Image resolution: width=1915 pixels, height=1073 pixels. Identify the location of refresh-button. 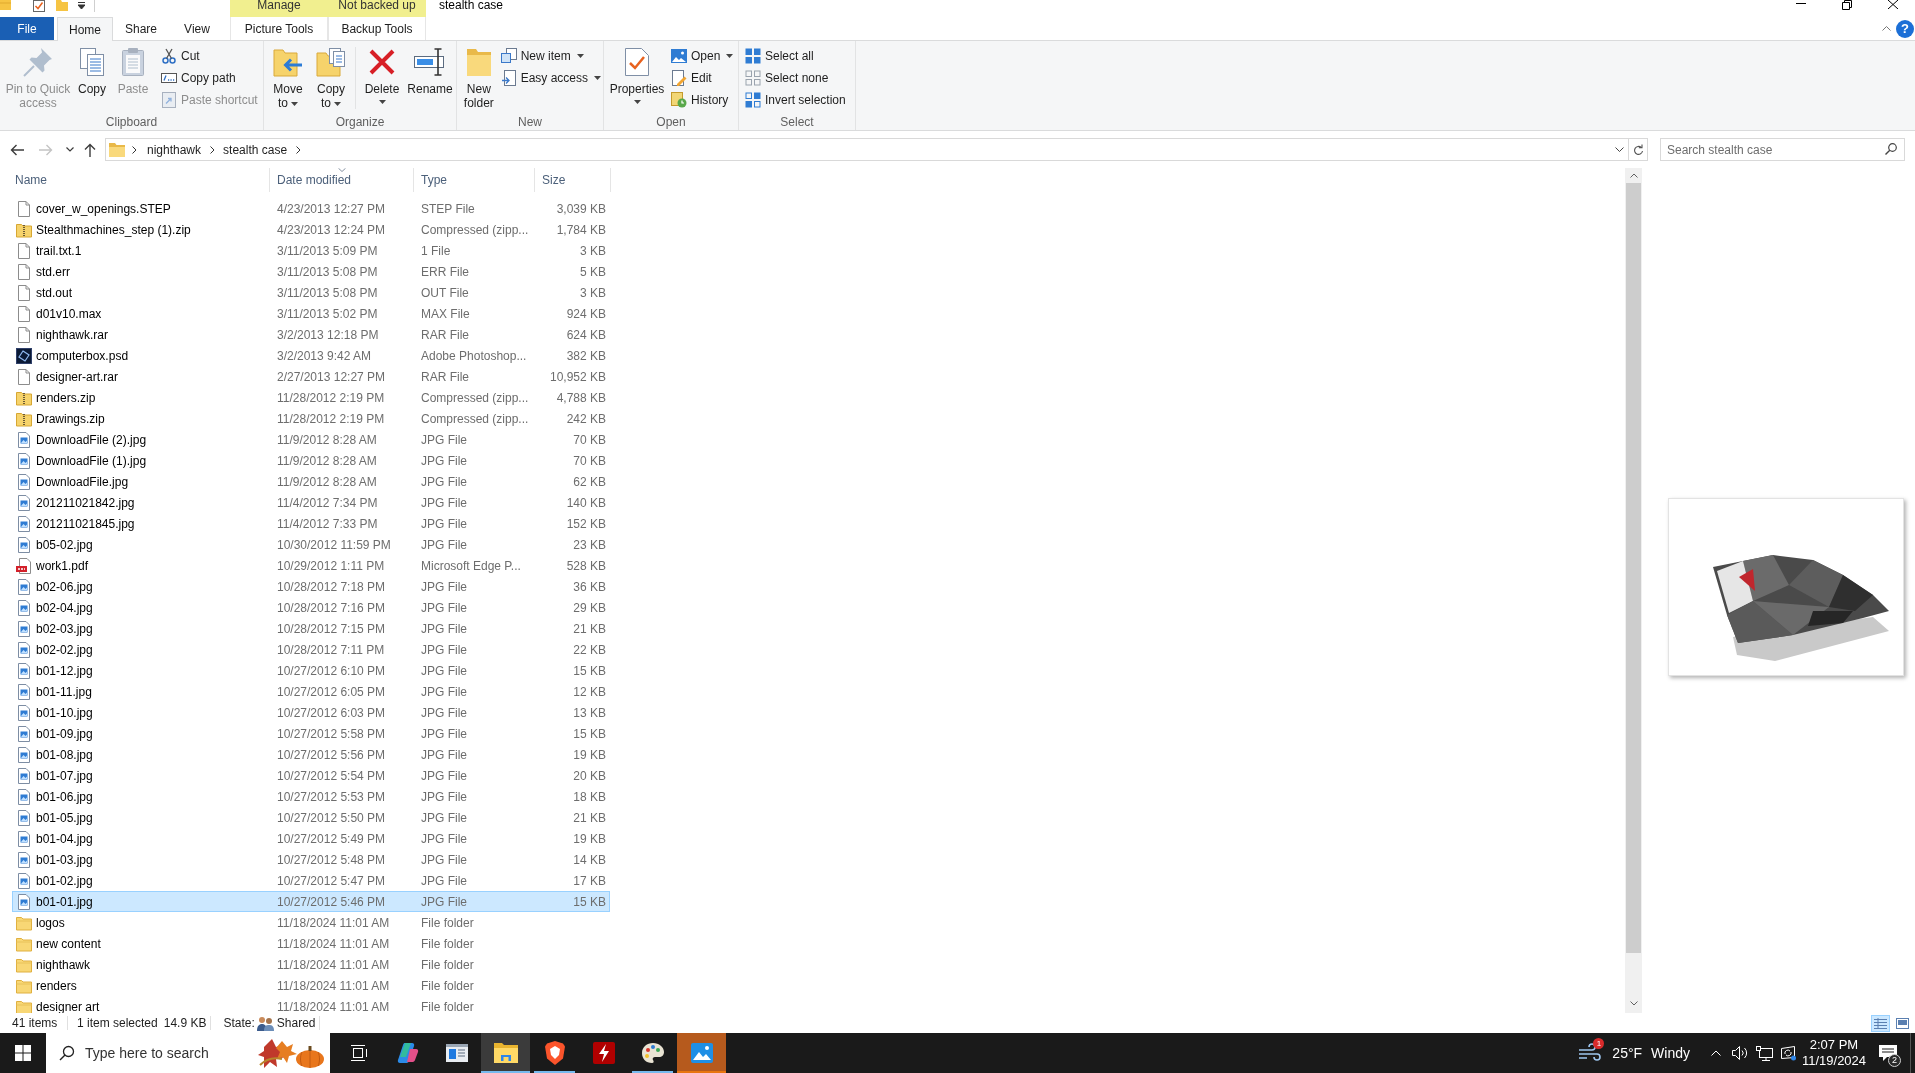
(1638, 149).